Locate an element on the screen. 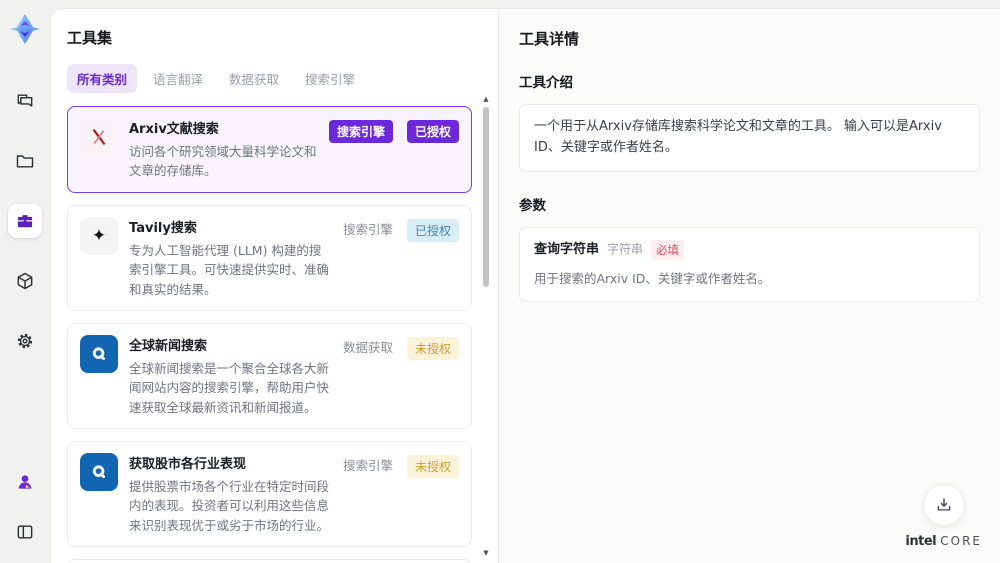  scroll-up-icon: ▲ is located at coordinates (485, 99).